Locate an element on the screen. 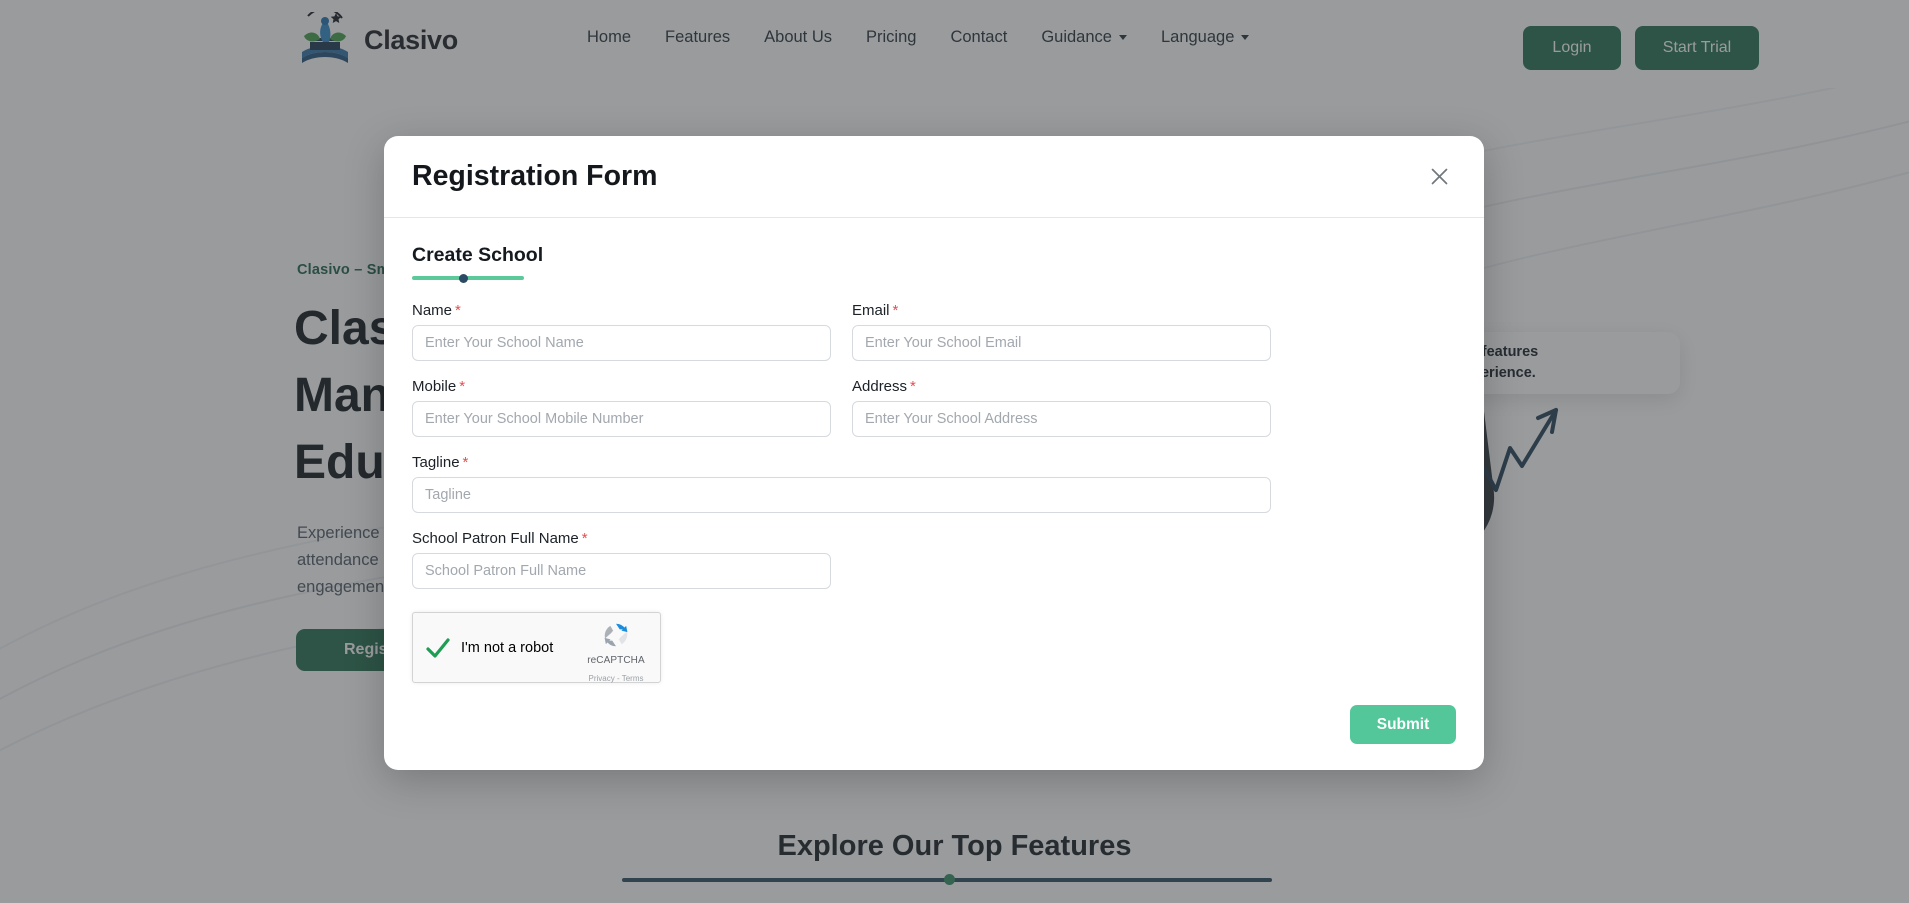  step-progress-bar is located at coordinates (468, 278).